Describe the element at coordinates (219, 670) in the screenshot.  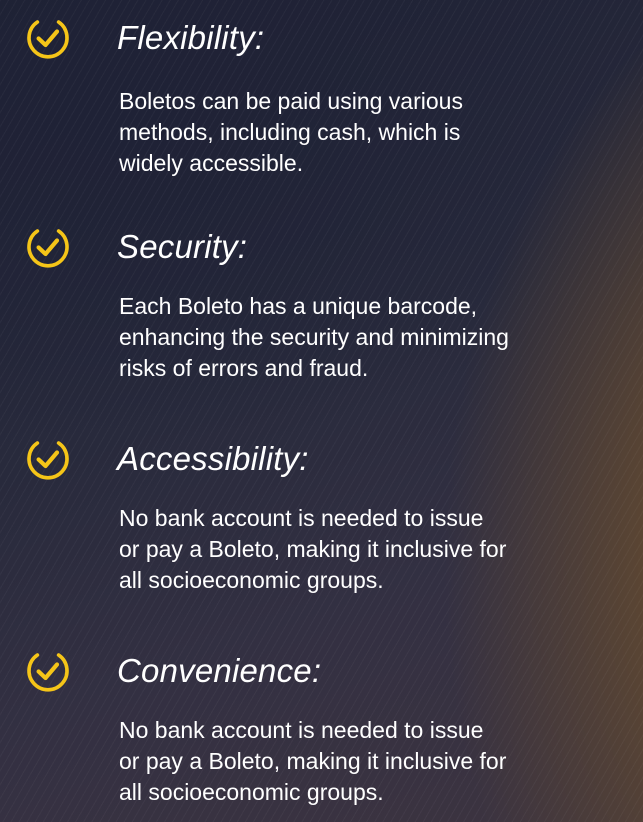
I see `feature-title: Convenience:` at that location.